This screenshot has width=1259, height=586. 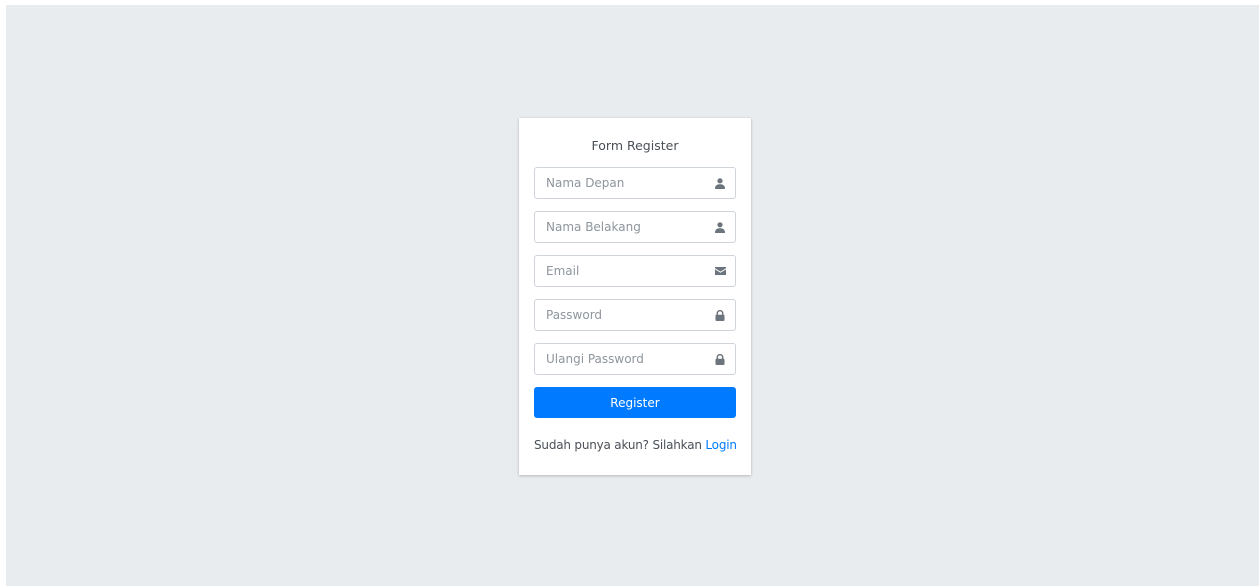 I want to click on login-prompt: Sudah punya akun? Silahkan Login, so click(x=635, y=445).